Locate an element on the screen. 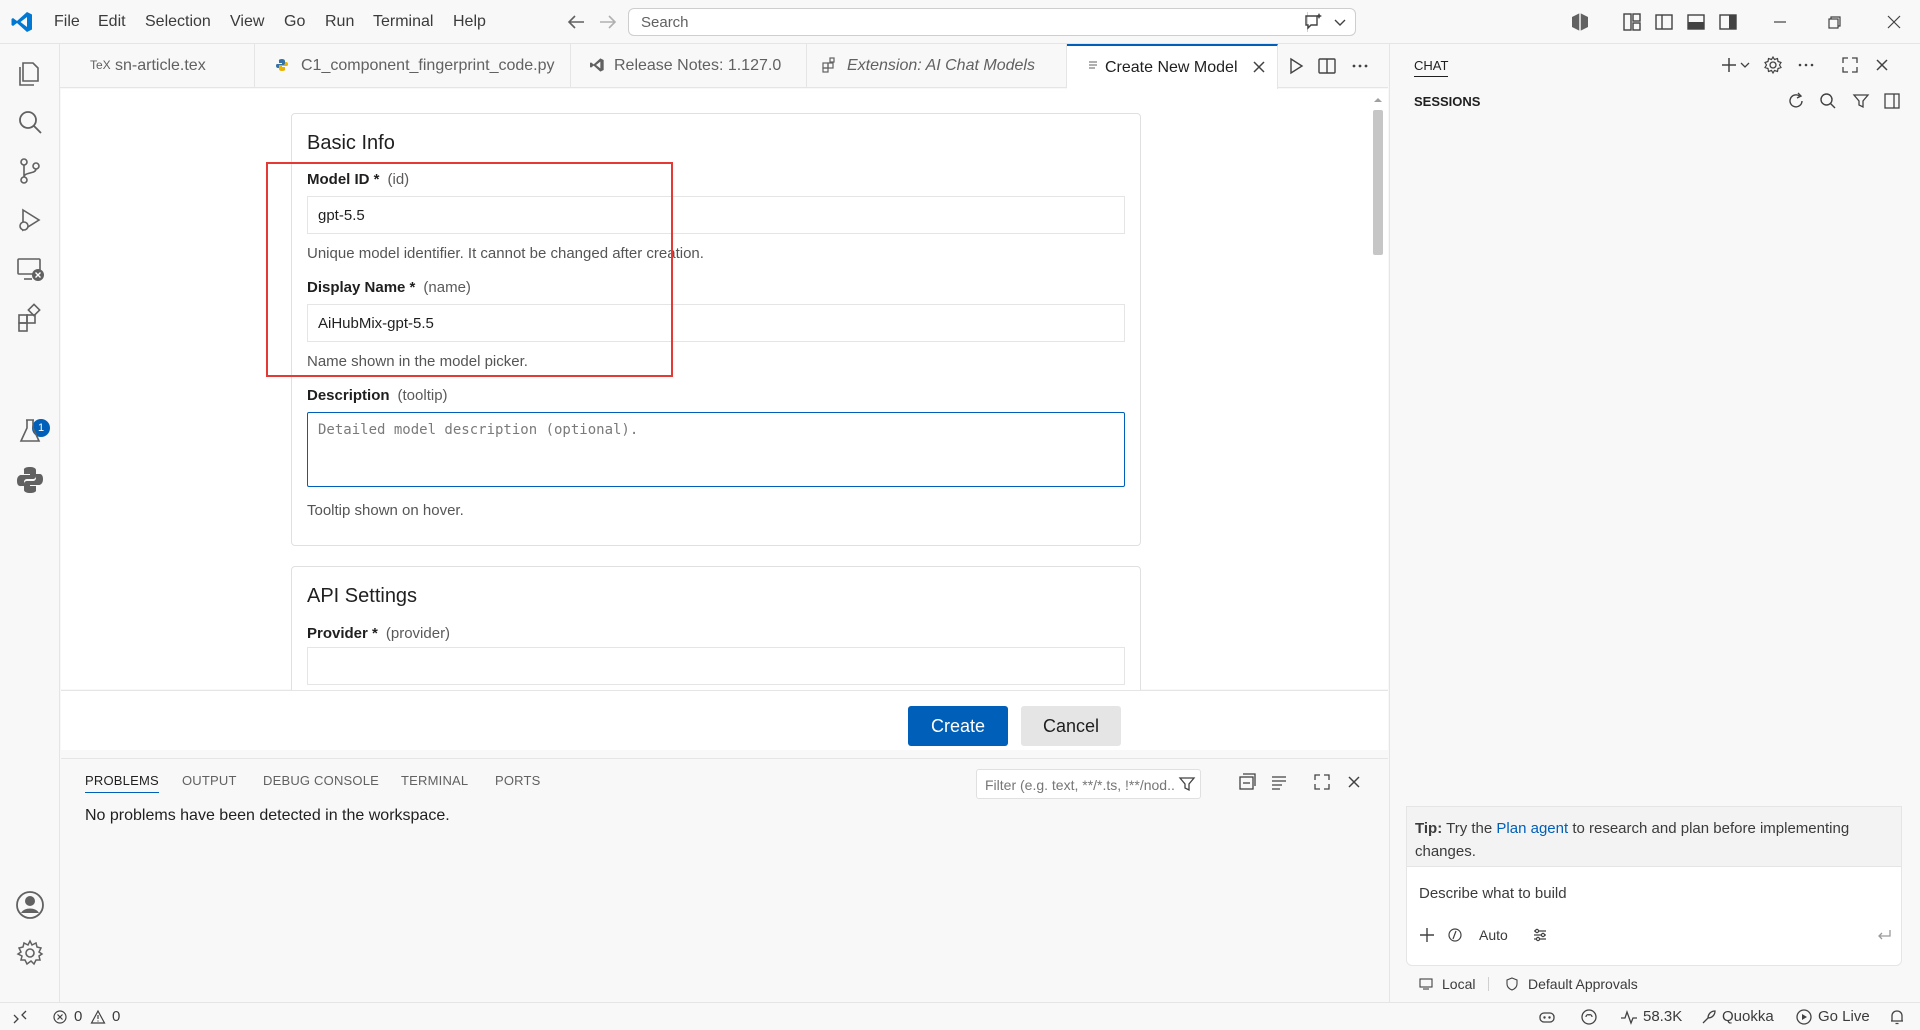 The width and height of the screenshot is (1920, 1030). tex-file-icon: TeX is located at coordinates (100, 65).